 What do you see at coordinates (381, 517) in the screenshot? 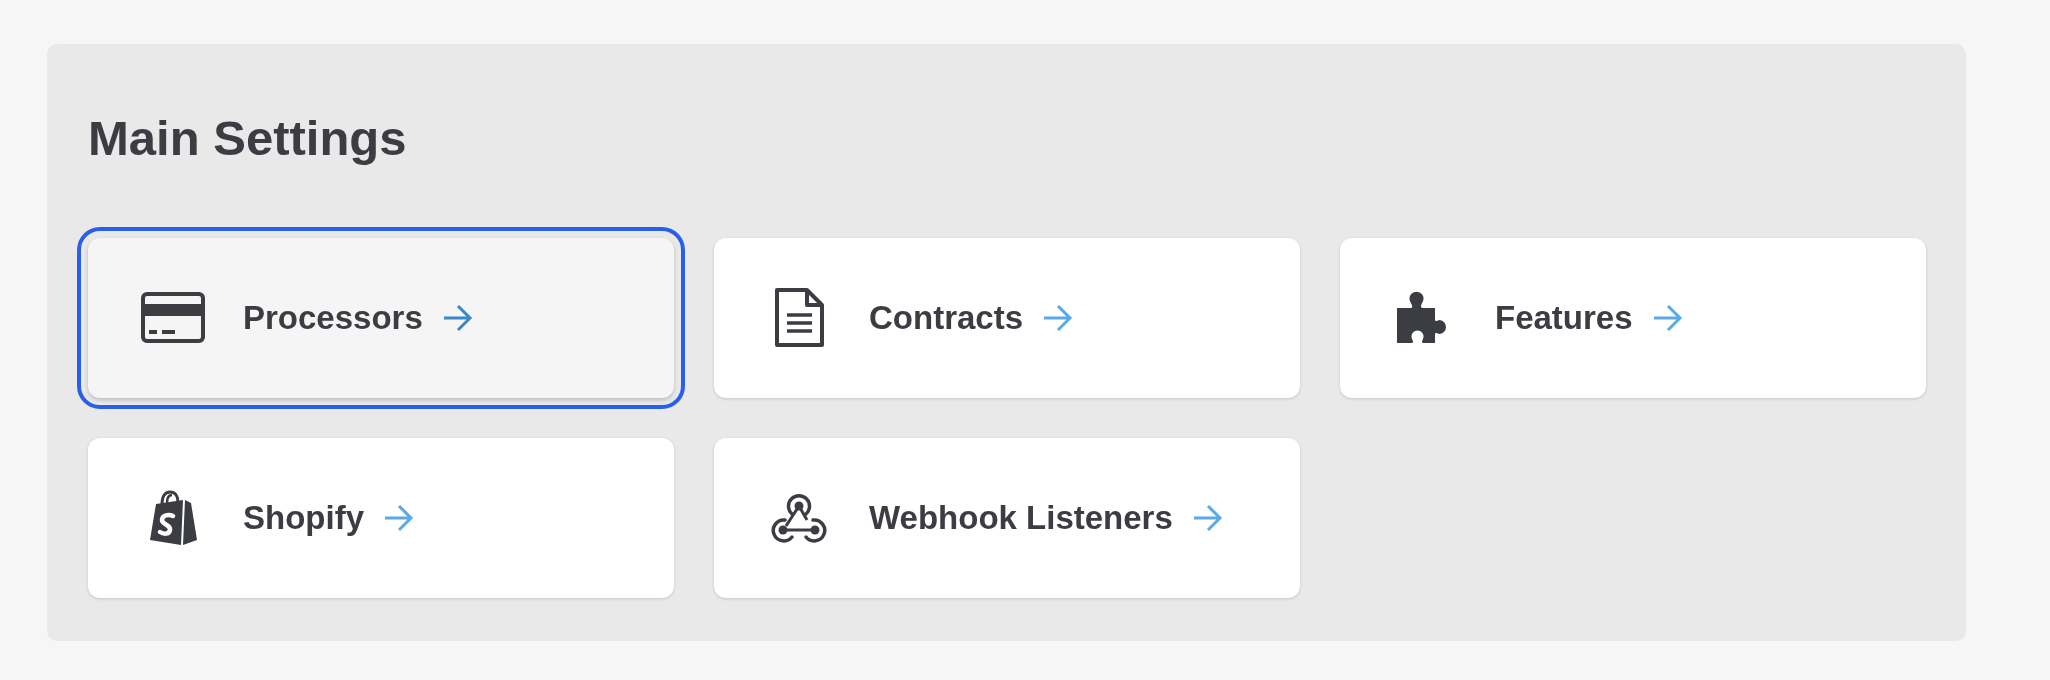
I see `settings-tile: Shopify` at bounding box center [381, 517].